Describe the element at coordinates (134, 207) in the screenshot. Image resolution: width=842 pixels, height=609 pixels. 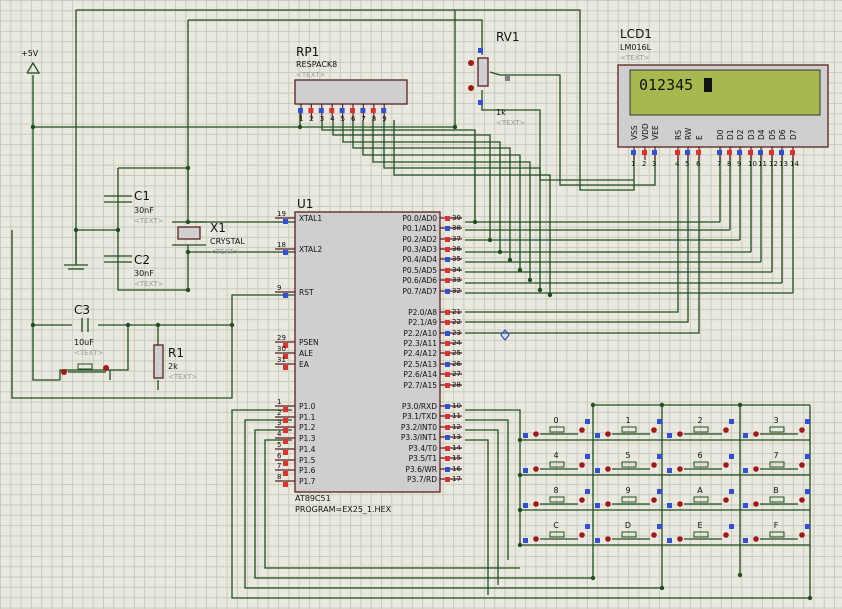
I see `capacitor-c1: C1 30nF <TEXT>` at that location.